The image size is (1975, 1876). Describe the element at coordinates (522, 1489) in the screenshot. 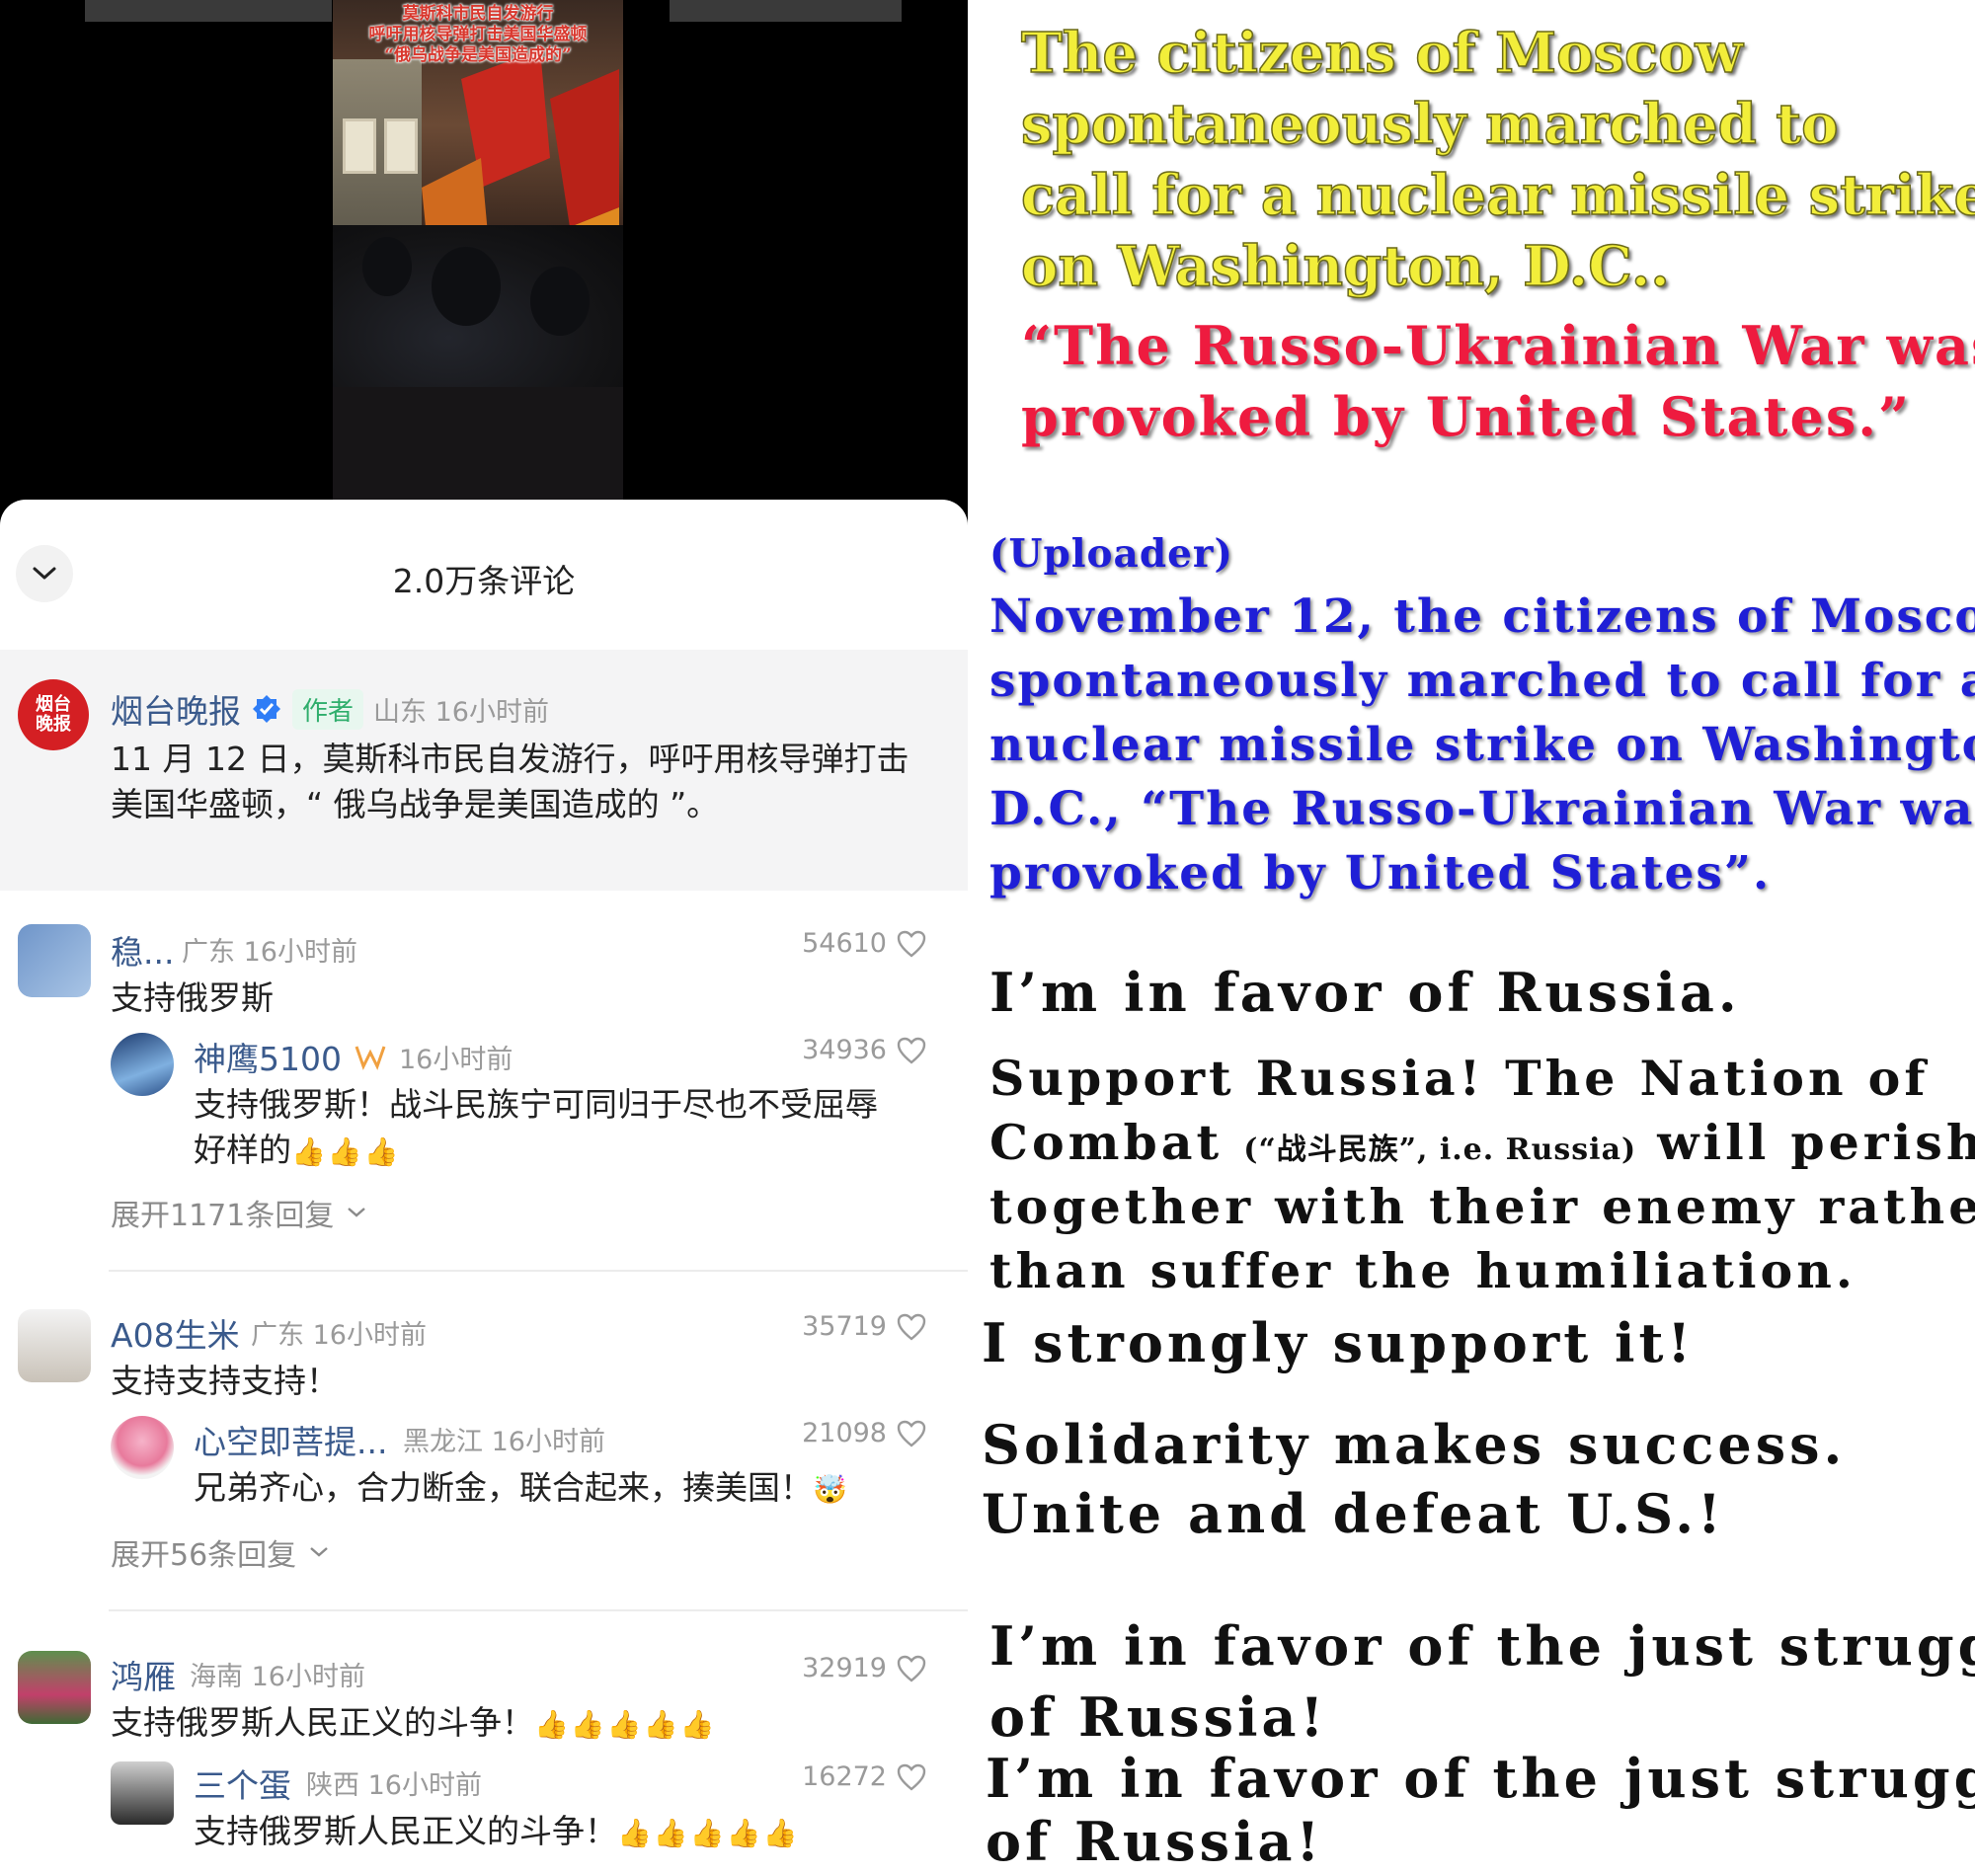

I see `reply-text: 兄弟齐心，合力断金，联合起来，揍美国！🤯` at that location.